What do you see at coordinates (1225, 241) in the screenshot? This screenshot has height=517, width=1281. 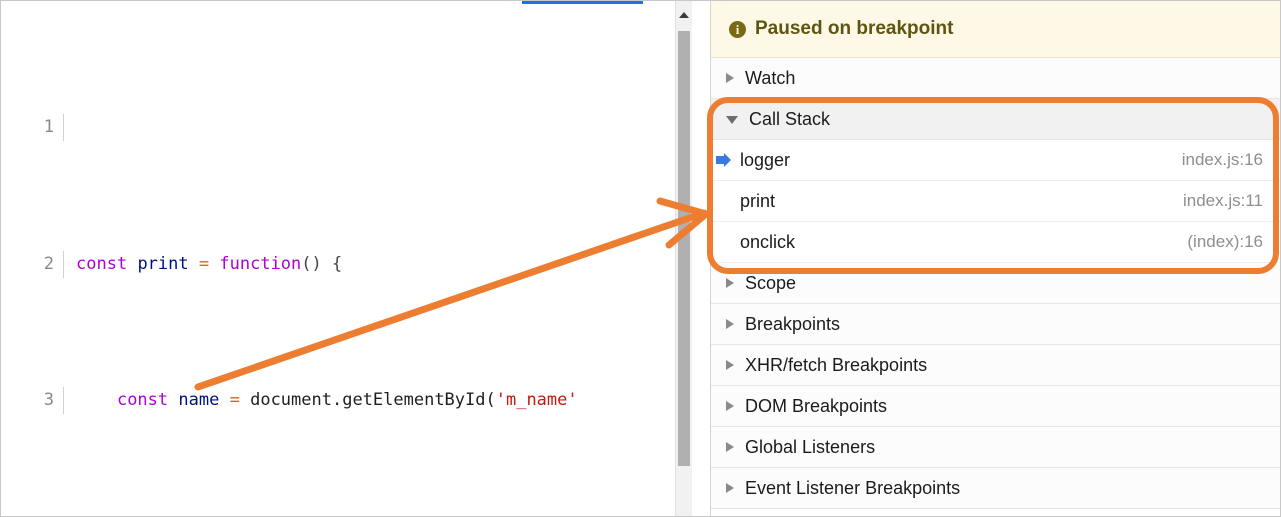 I see `frame-location: (index):16` at bounding box center [1225, 241].